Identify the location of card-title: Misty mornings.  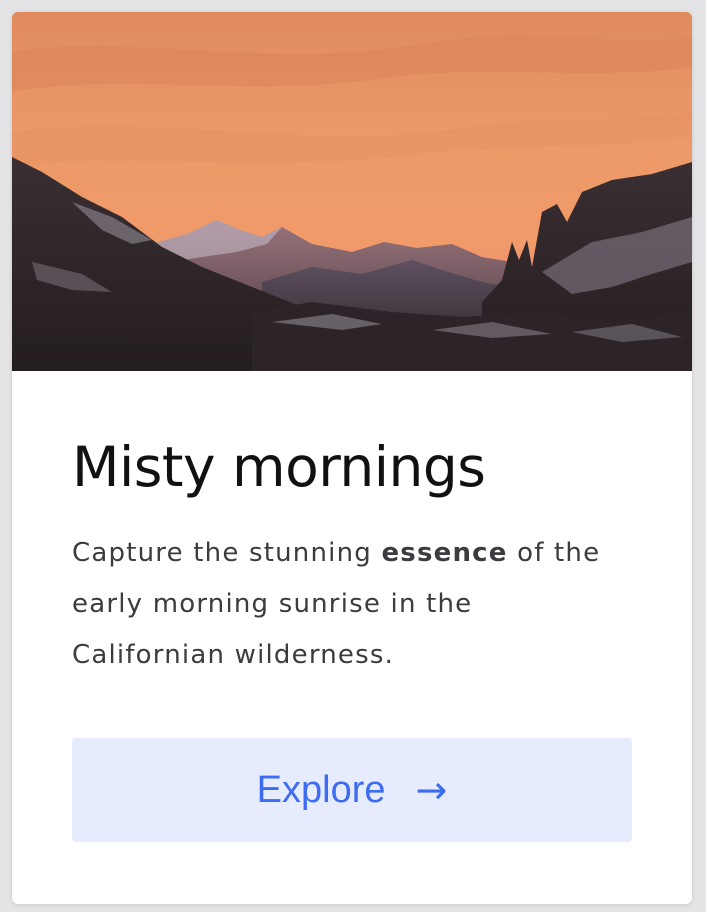
(279, 467).